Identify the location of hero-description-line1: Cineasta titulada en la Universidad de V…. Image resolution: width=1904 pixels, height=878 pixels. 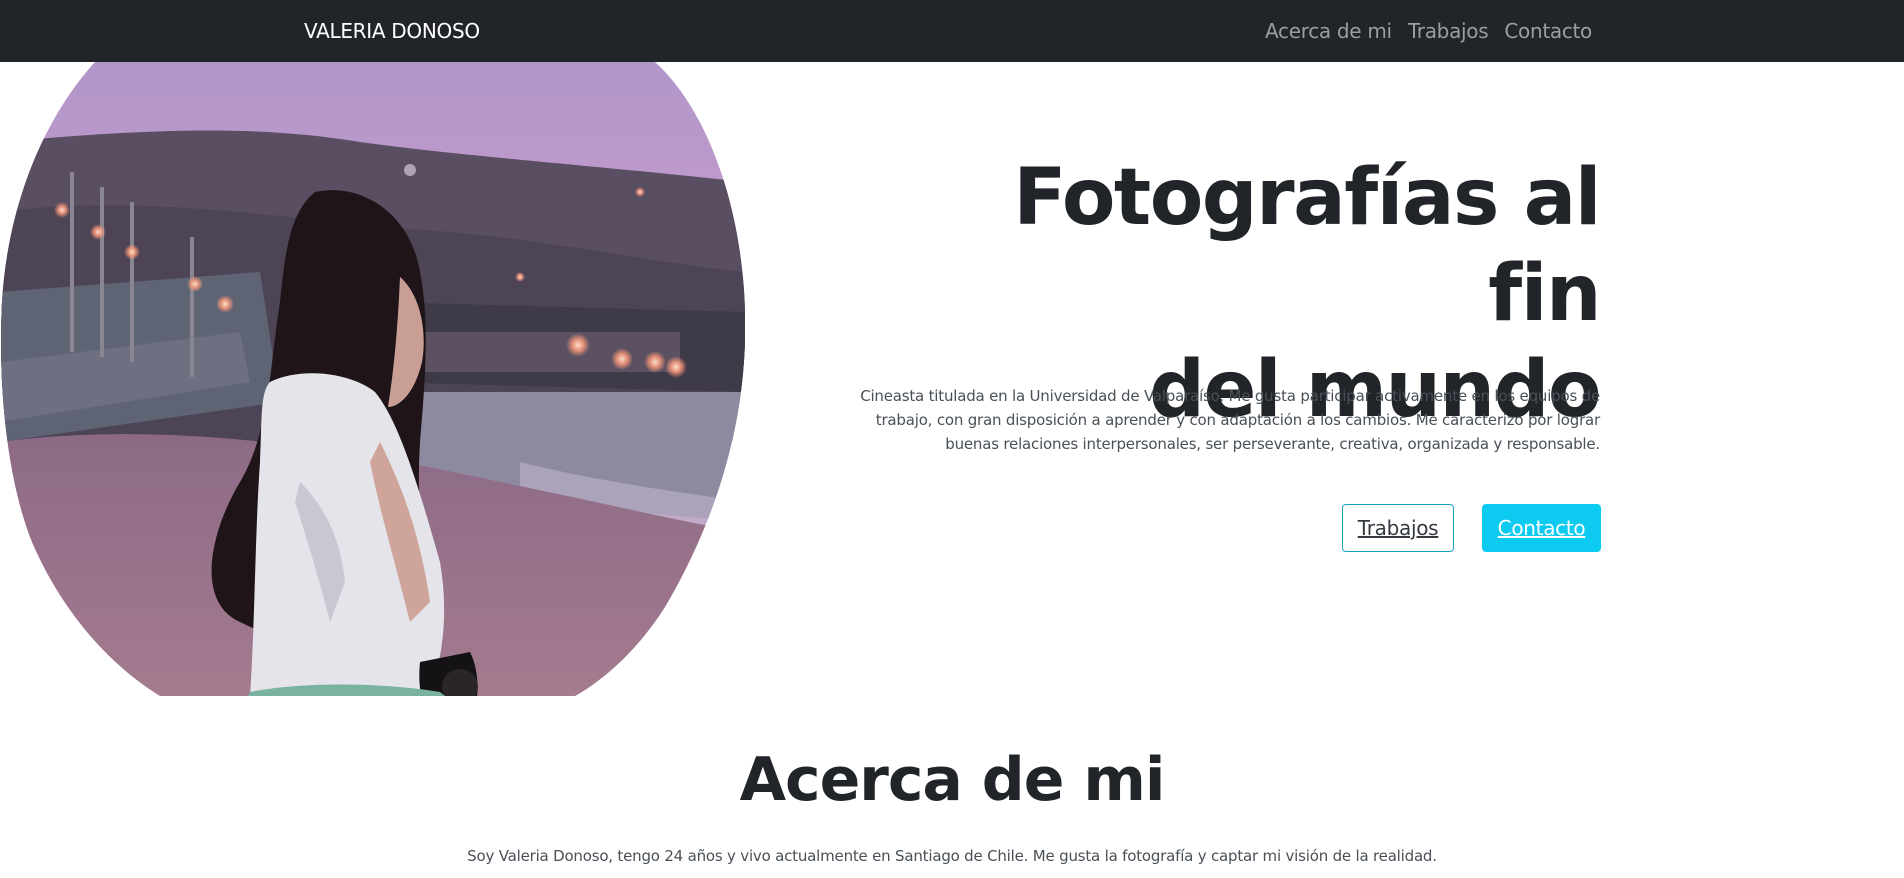
(1230, 396).